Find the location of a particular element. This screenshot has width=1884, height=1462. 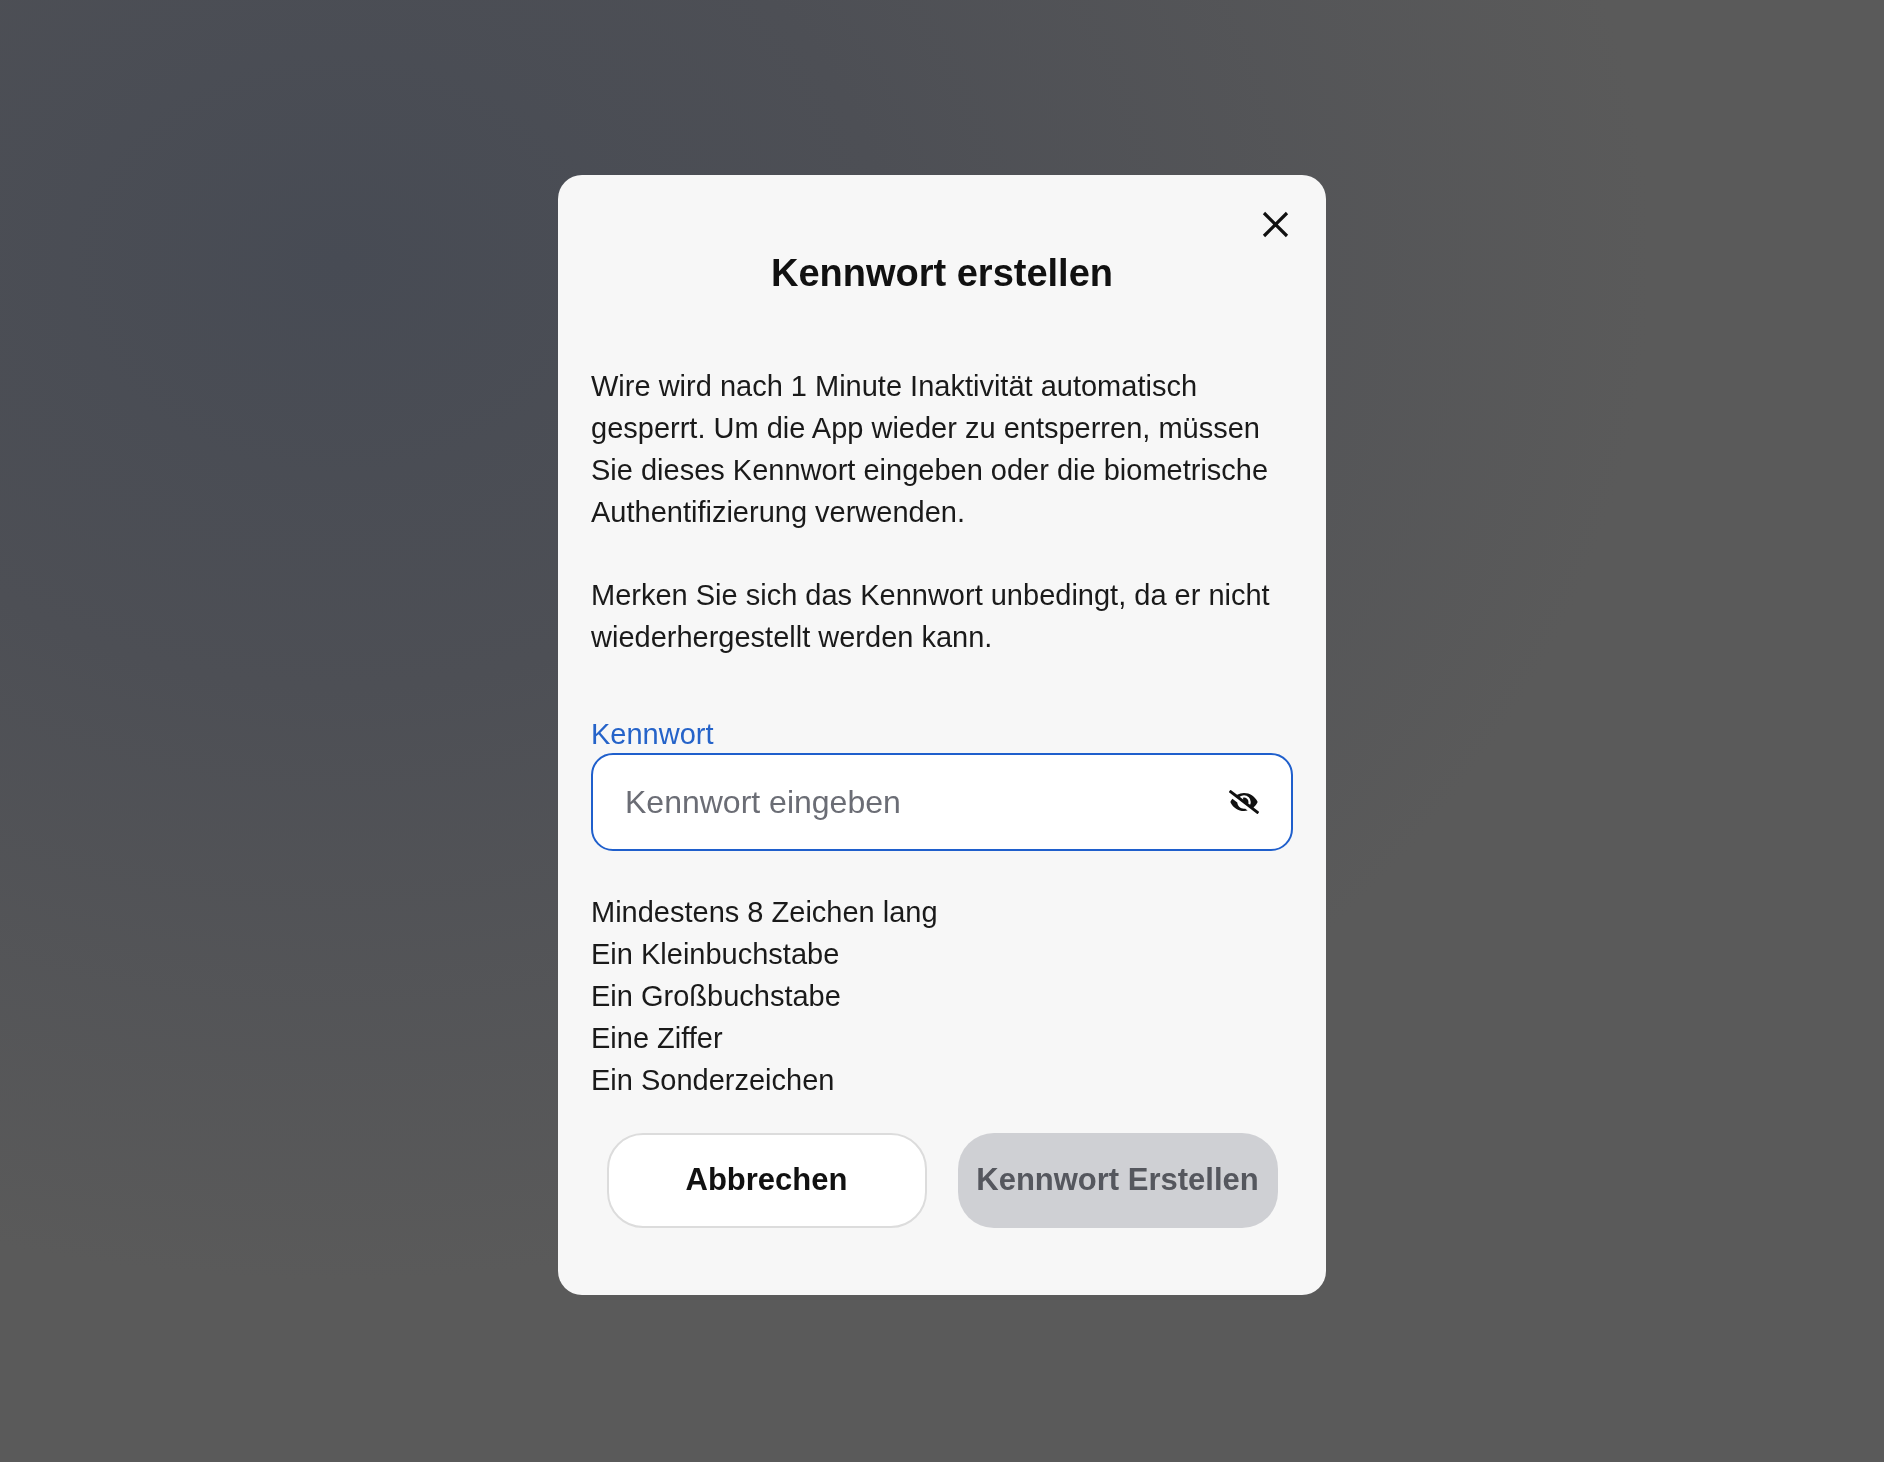

dialog-text: Merken Sie sich das Kennwort unbedingt, da er nicht wiederhergestellt werden kann. is located at coordinates (931, 616).